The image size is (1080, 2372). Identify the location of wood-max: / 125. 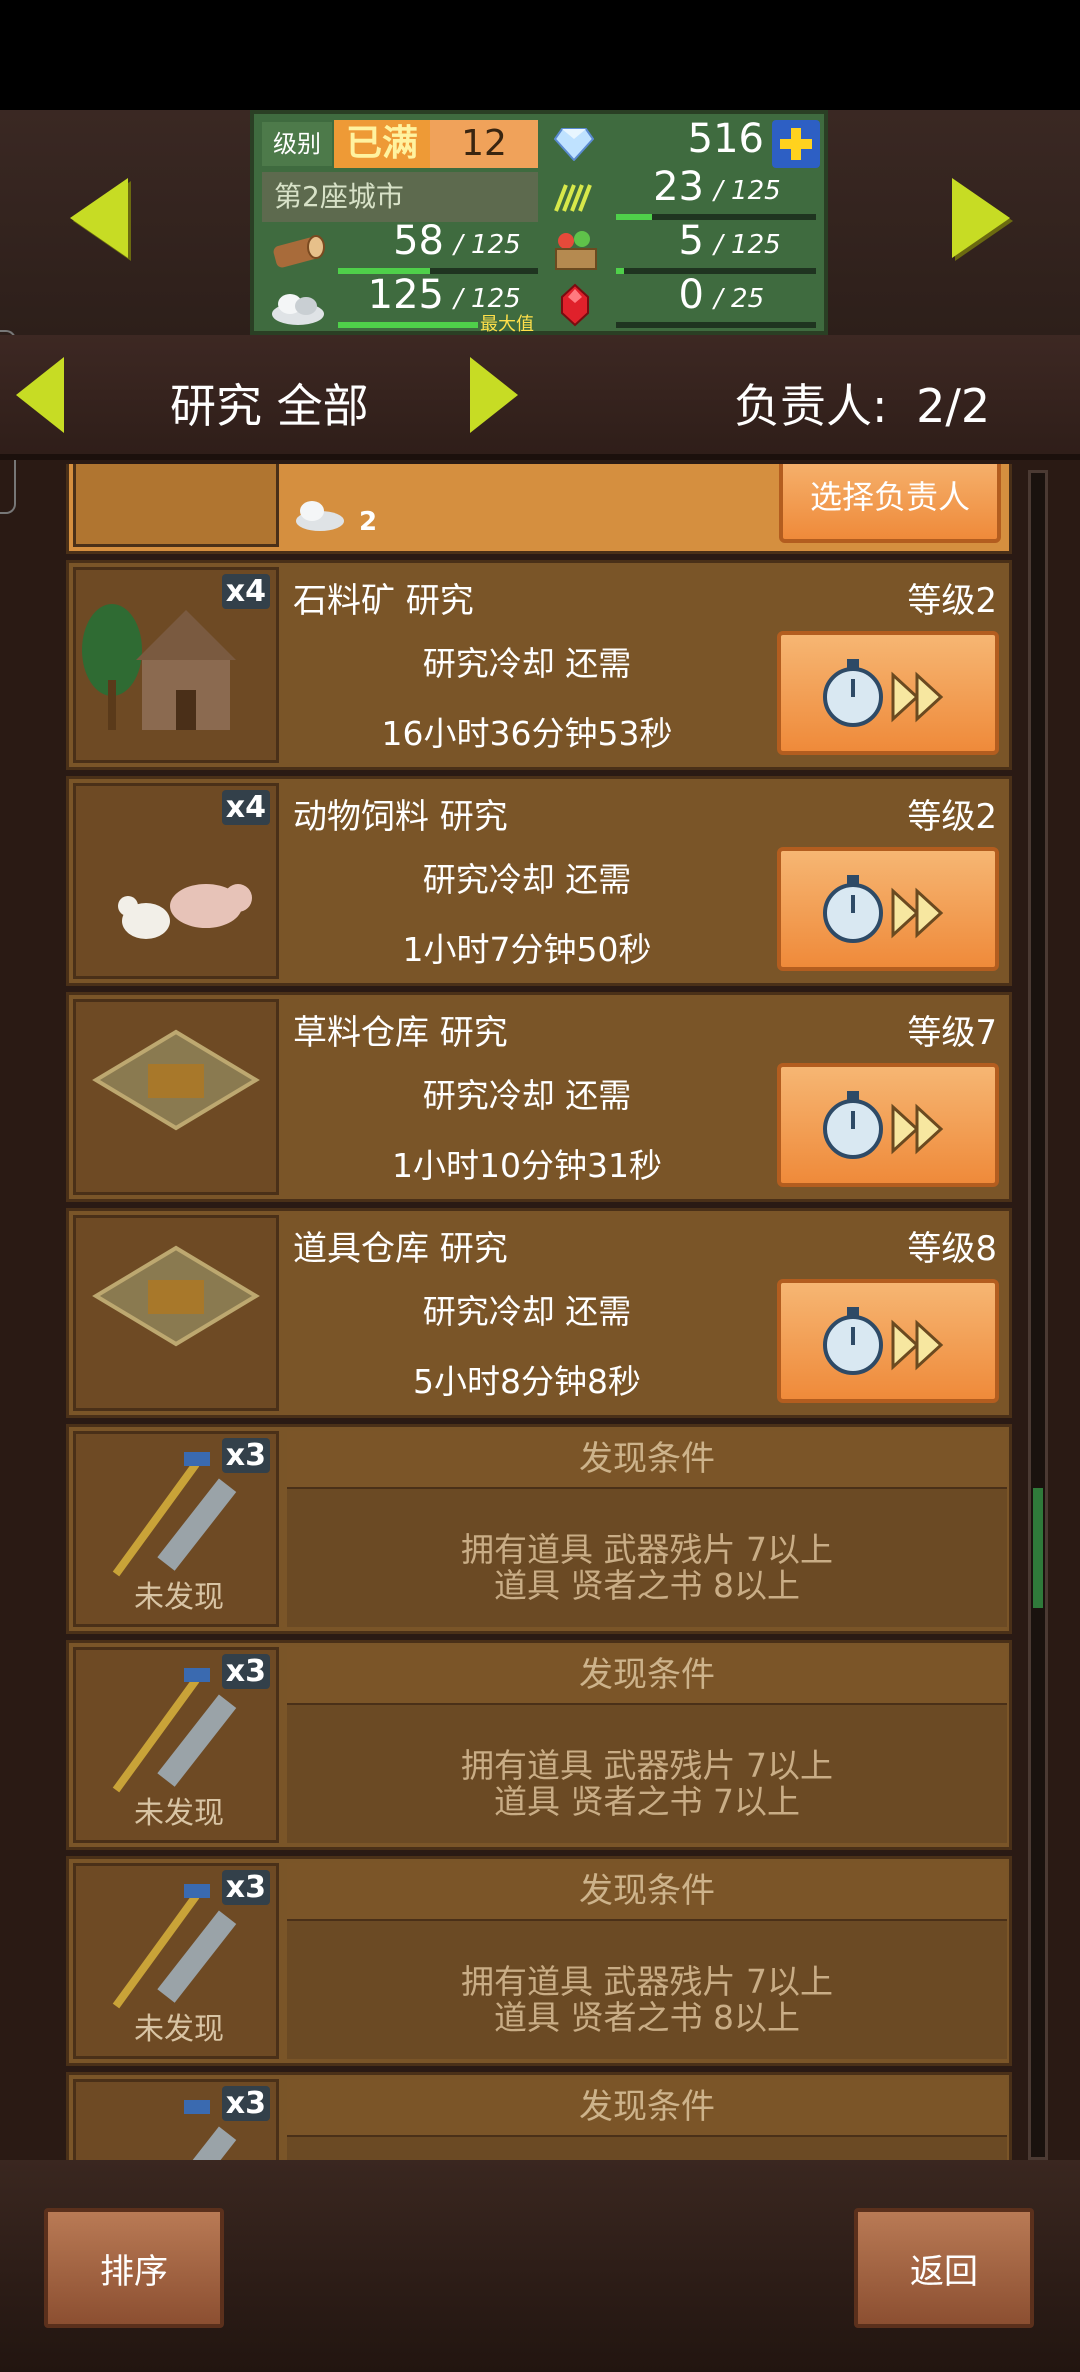
(487, 245).